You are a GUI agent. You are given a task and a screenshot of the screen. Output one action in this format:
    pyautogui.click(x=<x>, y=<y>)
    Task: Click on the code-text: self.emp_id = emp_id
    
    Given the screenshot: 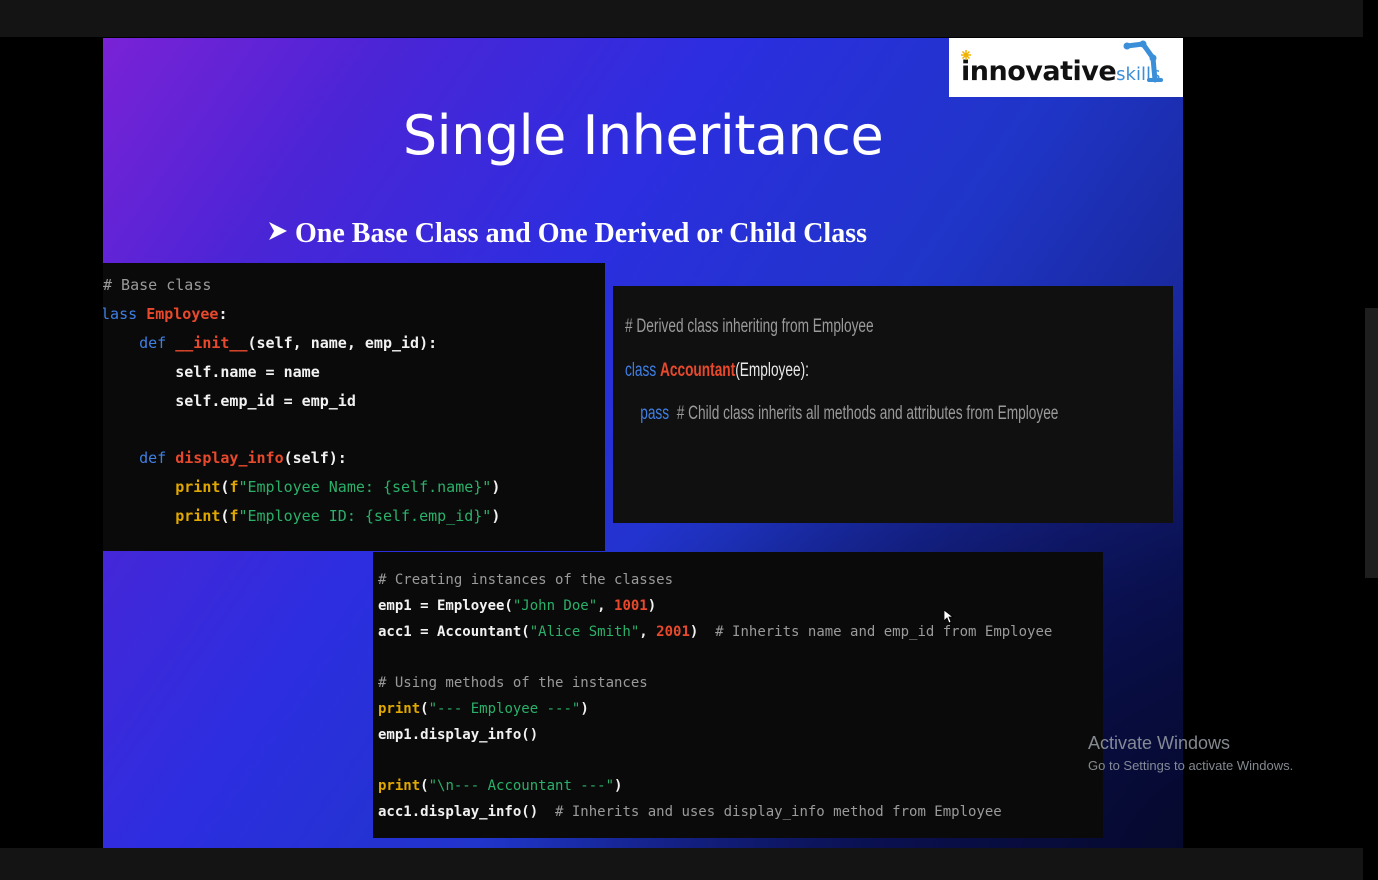 What is the action you would take?
    pyautogui.click(x=229, y=401)
    